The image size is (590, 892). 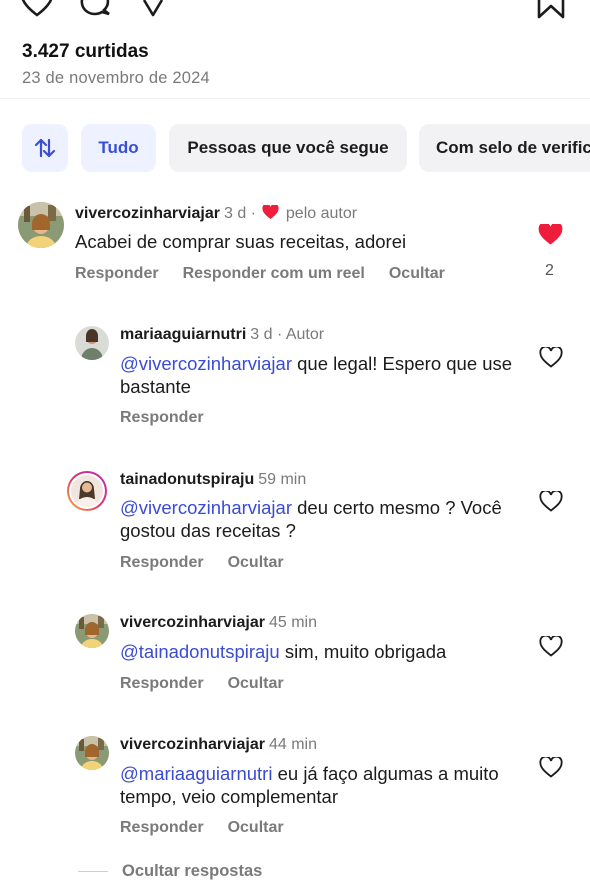 What do you see at coordinates (504, 148) in the screenshot?
I see `filter-chip-verified: Com selo de verific` at bounding box center [504, 148].